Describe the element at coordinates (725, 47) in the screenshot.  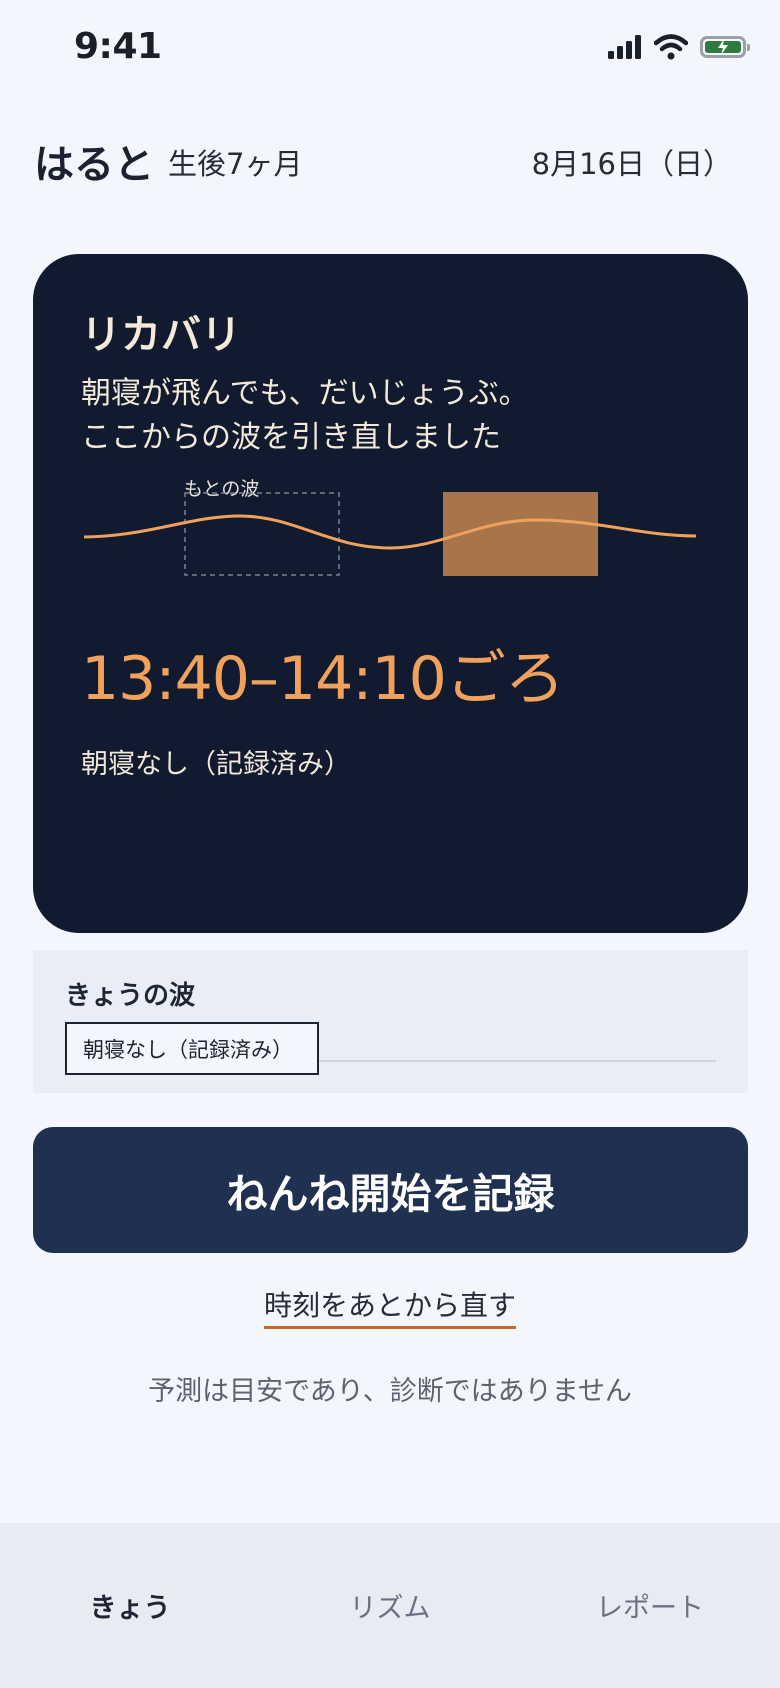
I see `battery-charging-icon` at that location.